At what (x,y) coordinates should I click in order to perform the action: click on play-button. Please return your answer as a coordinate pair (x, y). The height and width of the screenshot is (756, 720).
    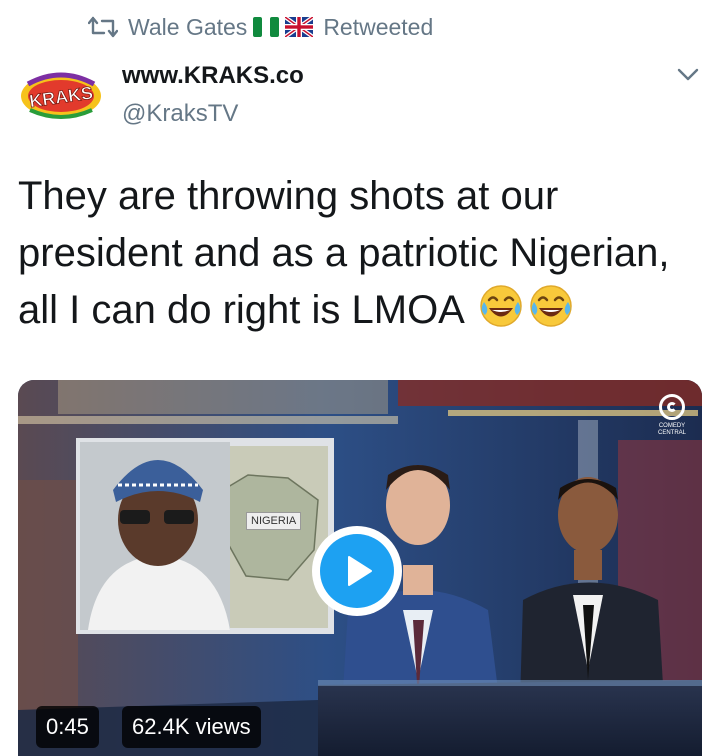
    Looking at the image, I should click on (357, 571).